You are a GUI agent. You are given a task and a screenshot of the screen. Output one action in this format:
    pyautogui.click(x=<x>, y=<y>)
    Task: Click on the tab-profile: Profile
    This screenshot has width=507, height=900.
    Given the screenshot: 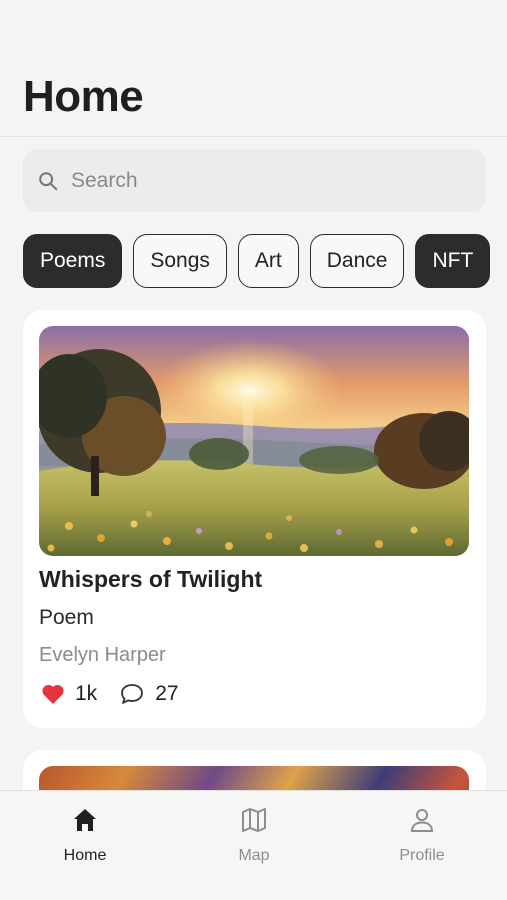 What is the action you would take?
    pyautogui.click(x=422, y=835)
    